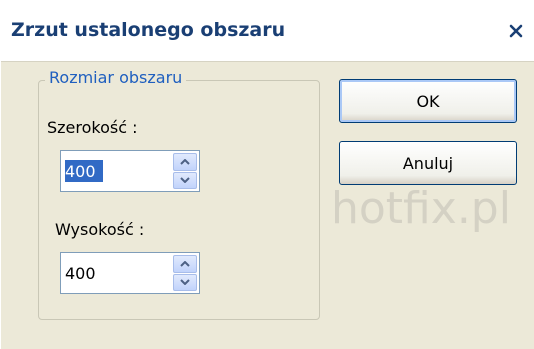 The height and width of the screenshot is (349, 534). What do you see at coordinates (92, 127) in the screenshot?
I see `width-label: Szerokość :` at bounding box center [92, 127].